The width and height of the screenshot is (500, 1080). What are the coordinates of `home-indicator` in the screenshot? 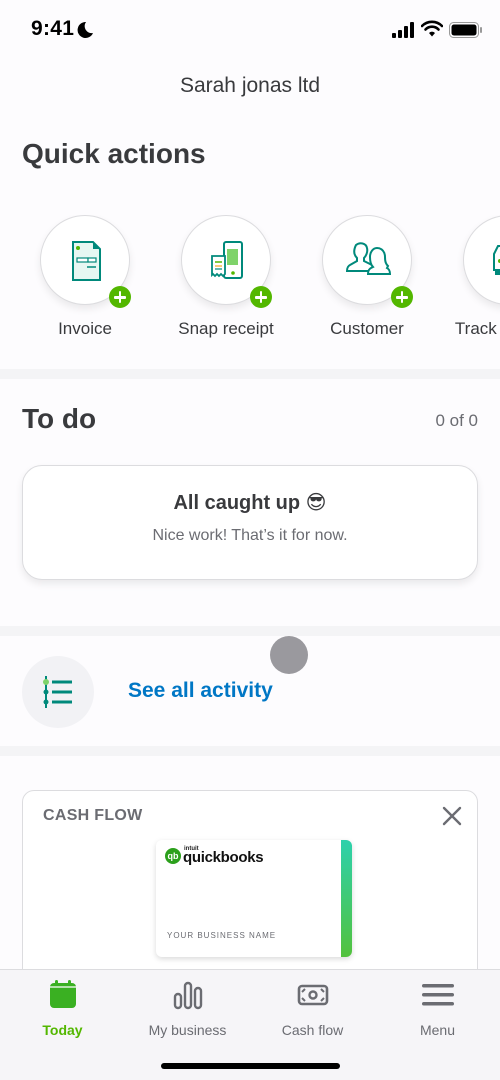 It's located at (250, 1066).